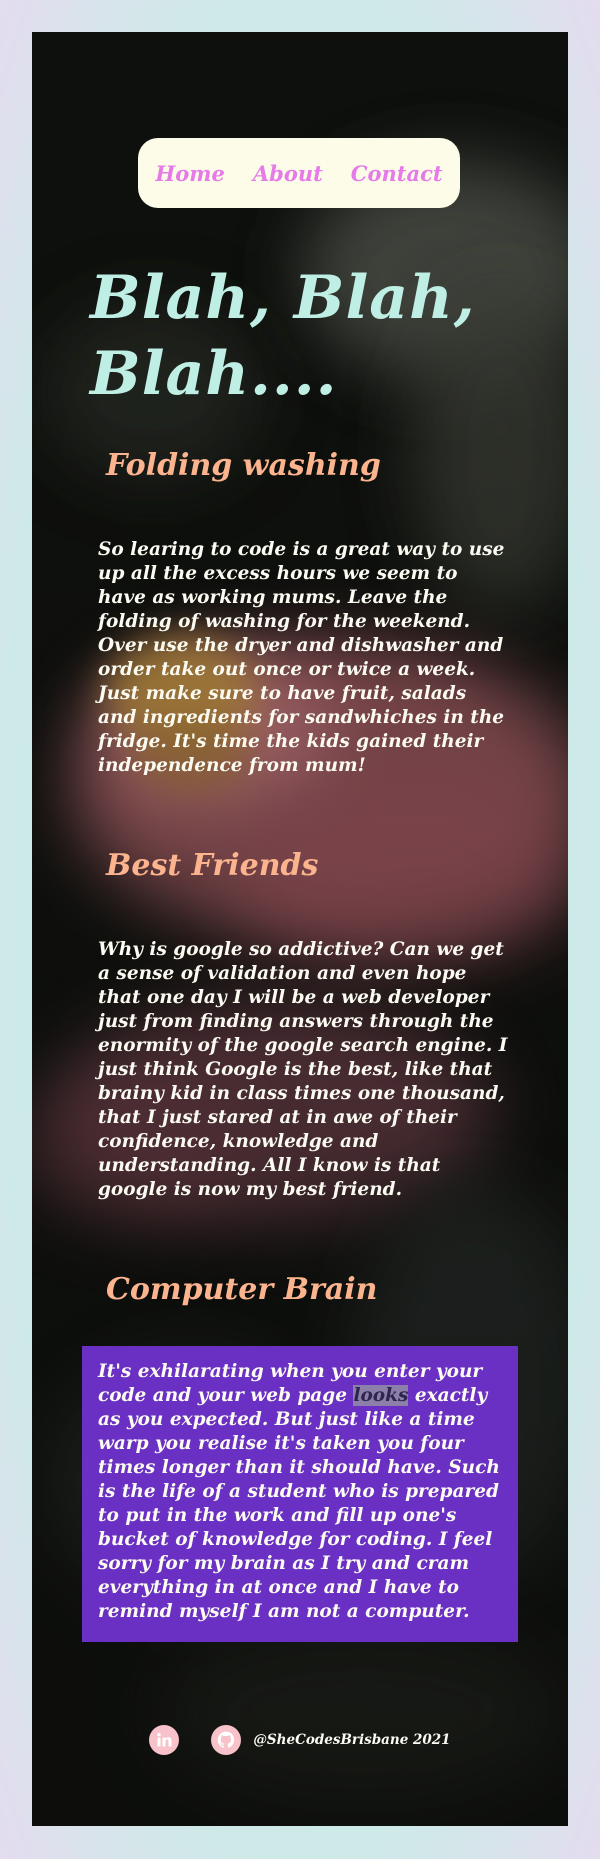 The height and width of the screenshot is (1859, 600). Describe the element at coordinates (323, 1093) in the screenshot. I see `best-friends-emphasis: times` at that location.